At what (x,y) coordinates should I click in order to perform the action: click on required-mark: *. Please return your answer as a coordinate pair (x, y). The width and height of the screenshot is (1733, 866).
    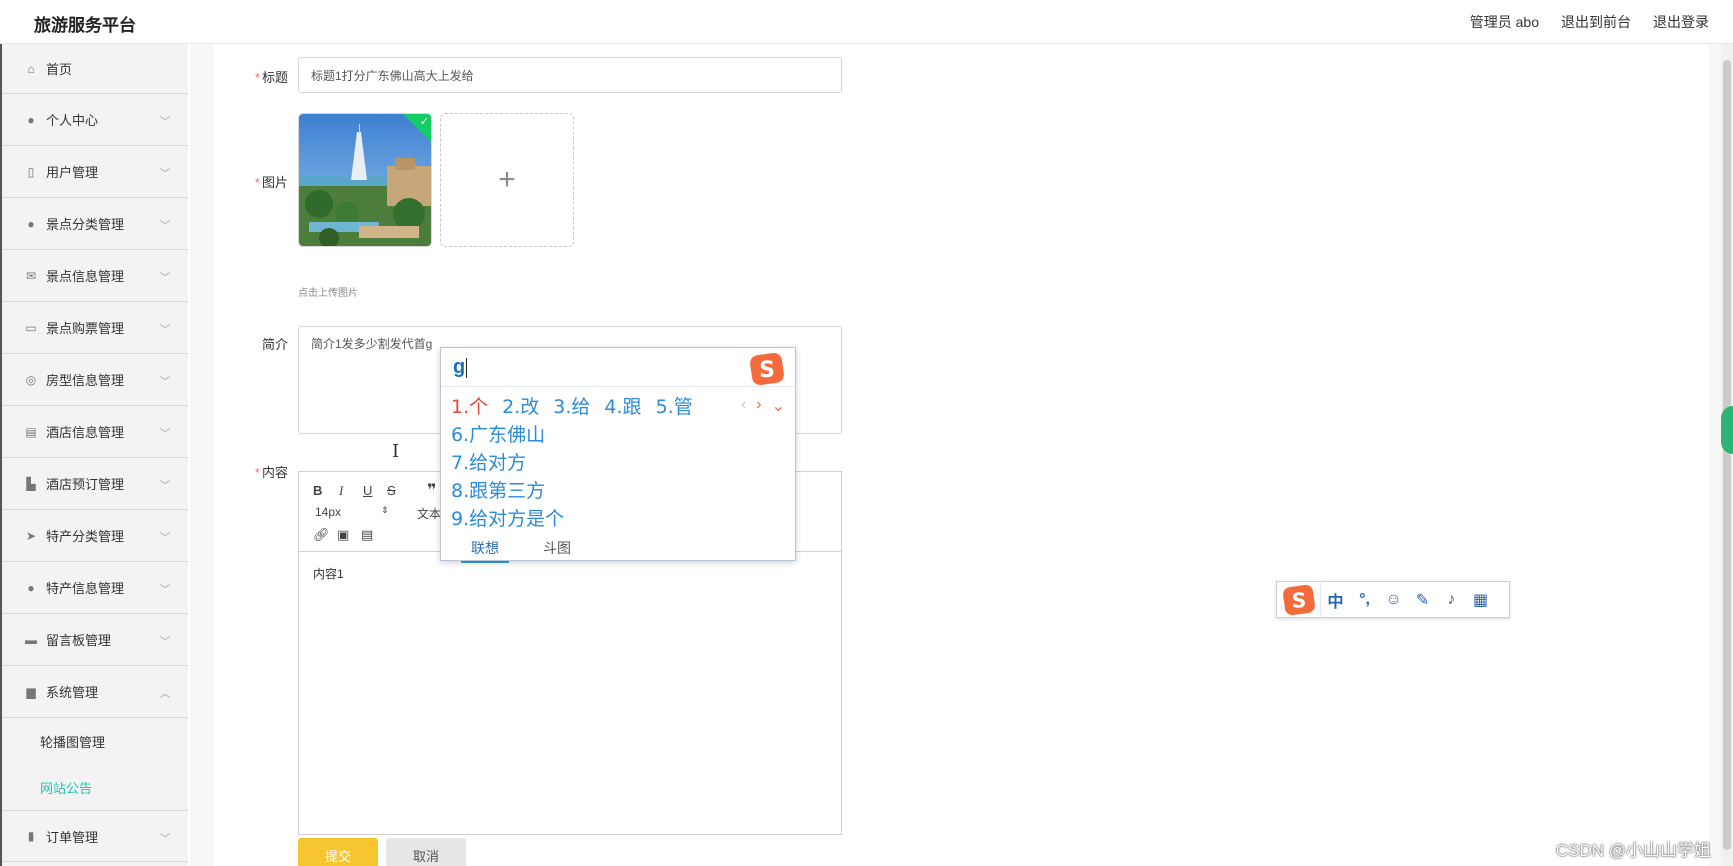
    Looking at the image, I should click on (257, 182).